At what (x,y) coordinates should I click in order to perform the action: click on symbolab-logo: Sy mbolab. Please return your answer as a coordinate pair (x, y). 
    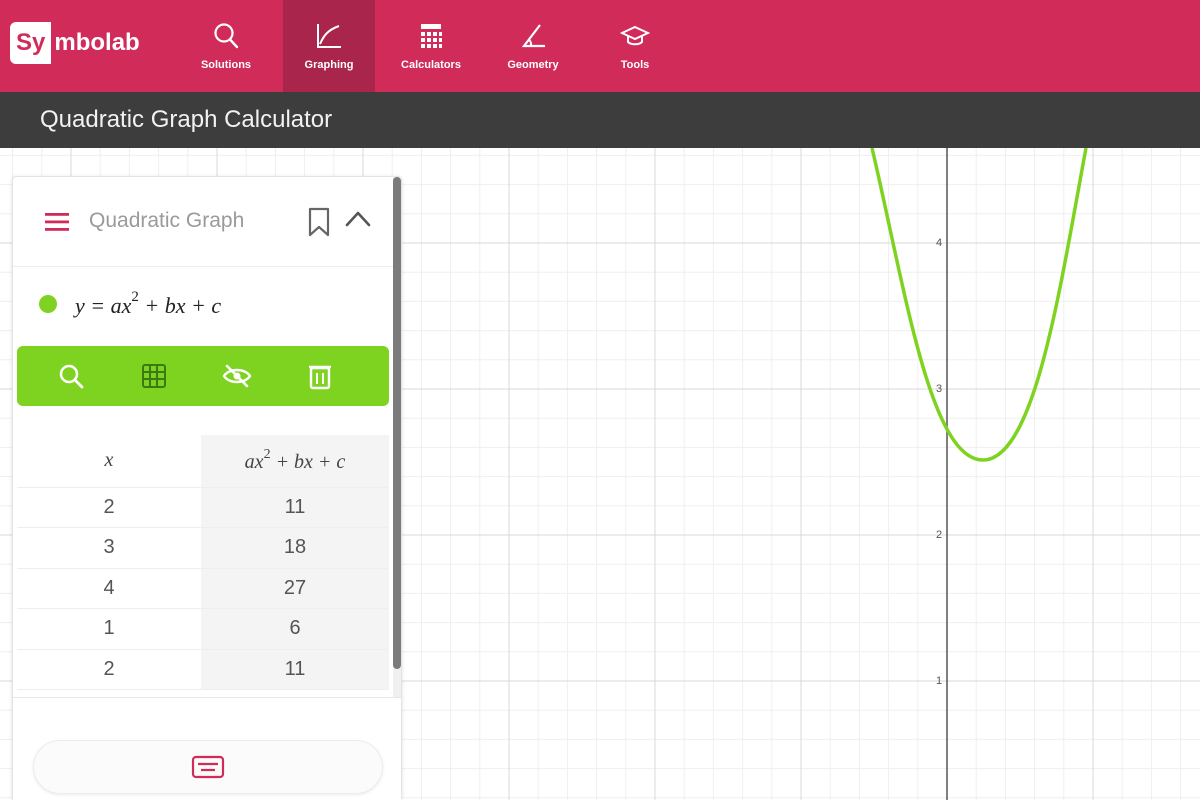
    Looking at the image, I should click on (75, 43).